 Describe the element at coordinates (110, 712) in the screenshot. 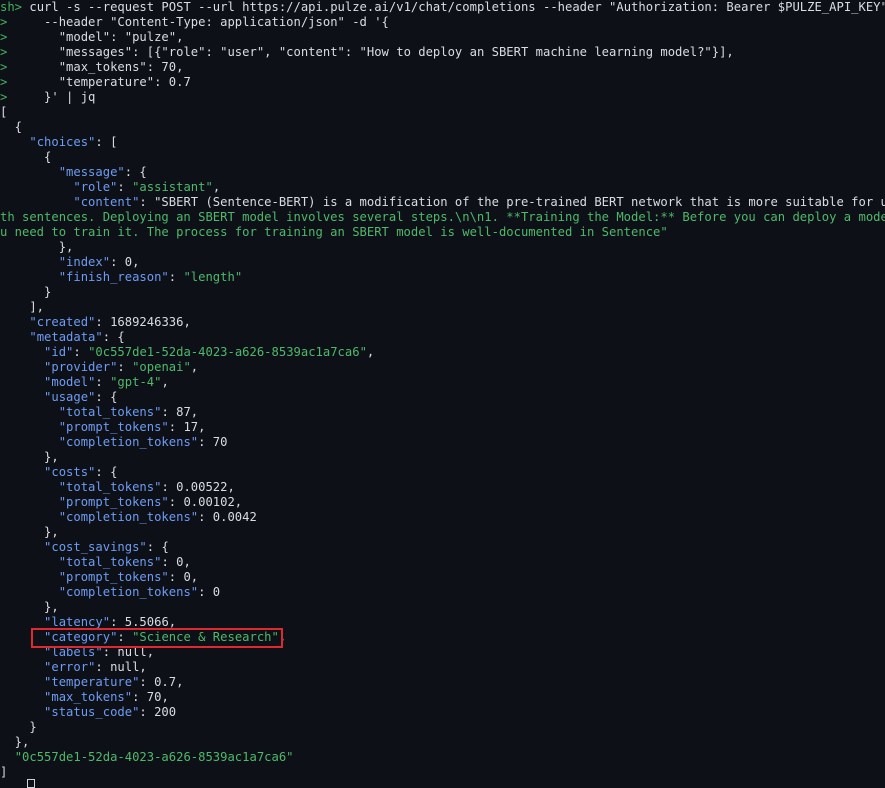

I see `output-line: "status_code": 200` at that location.